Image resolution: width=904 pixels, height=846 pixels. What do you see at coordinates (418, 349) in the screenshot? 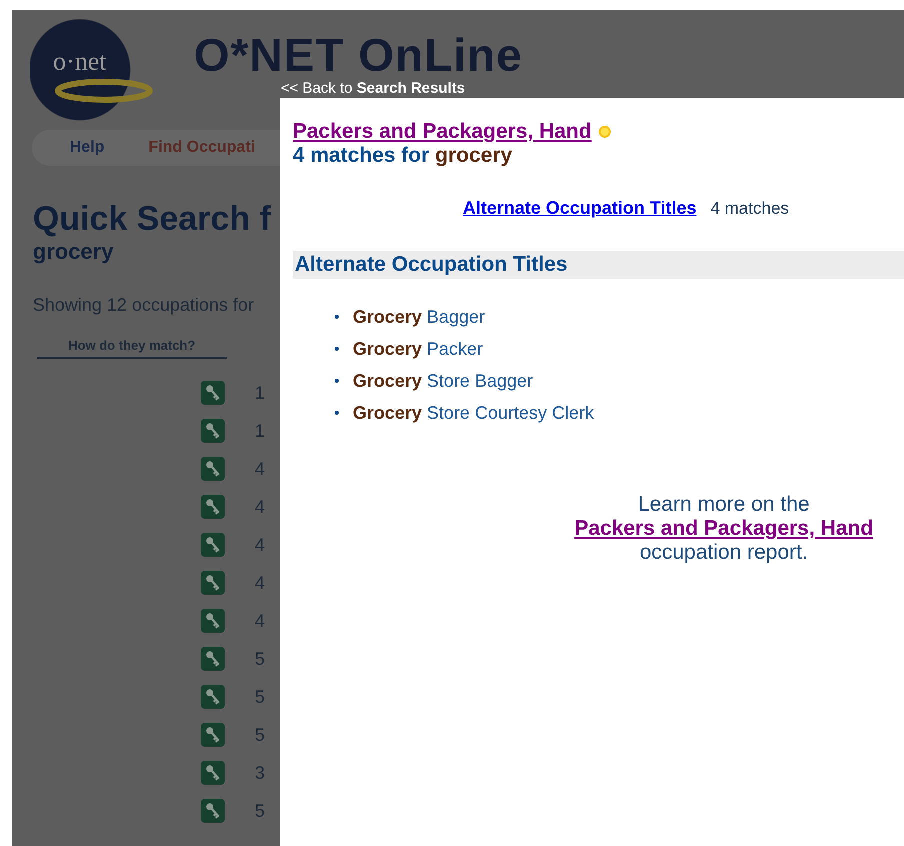
I see `title-item: Grocery Packer` at bounding box center [418, 349].